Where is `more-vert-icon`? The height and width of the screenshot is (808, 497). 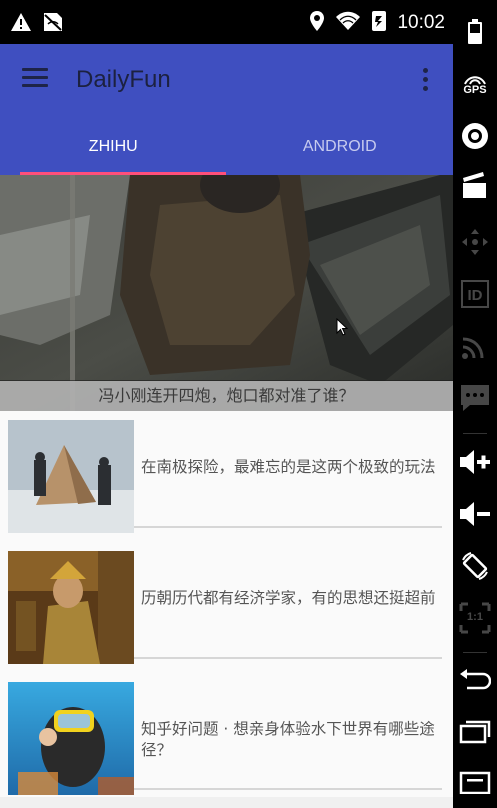 more-vert-icon is located at coordinates (425, 81).